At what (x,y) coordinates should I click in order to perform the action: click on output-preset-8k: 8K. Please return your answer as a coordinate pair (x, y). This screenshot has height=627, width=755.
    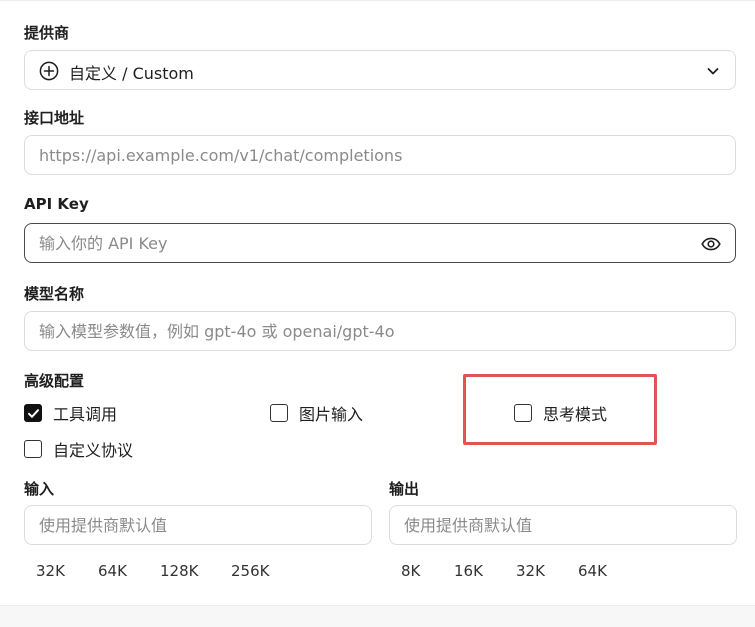
    Looking at the image, I should click on (410, 571).